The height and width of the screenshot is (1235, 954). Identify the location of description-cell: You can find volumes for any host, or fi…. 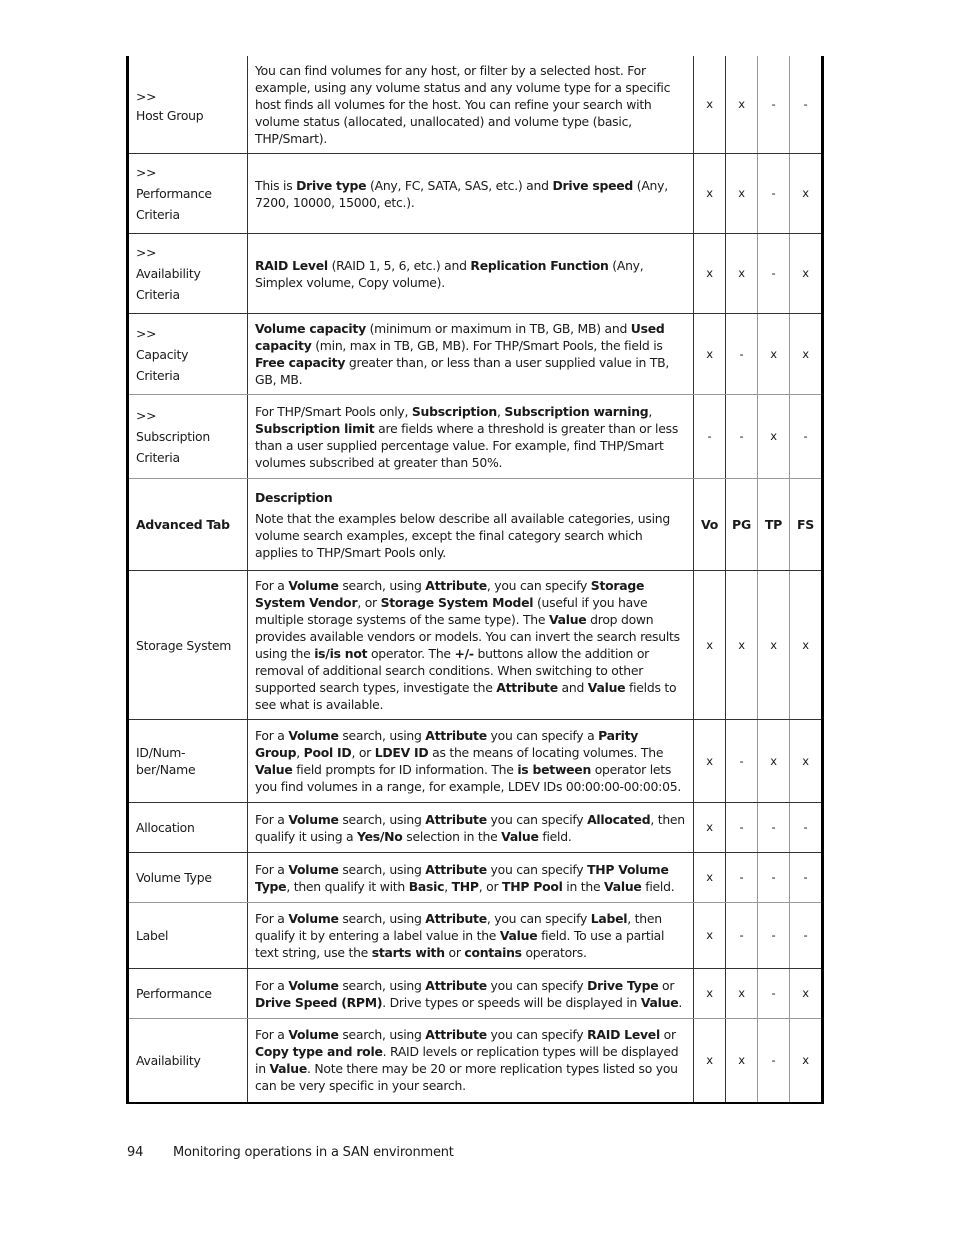
(470, 105).